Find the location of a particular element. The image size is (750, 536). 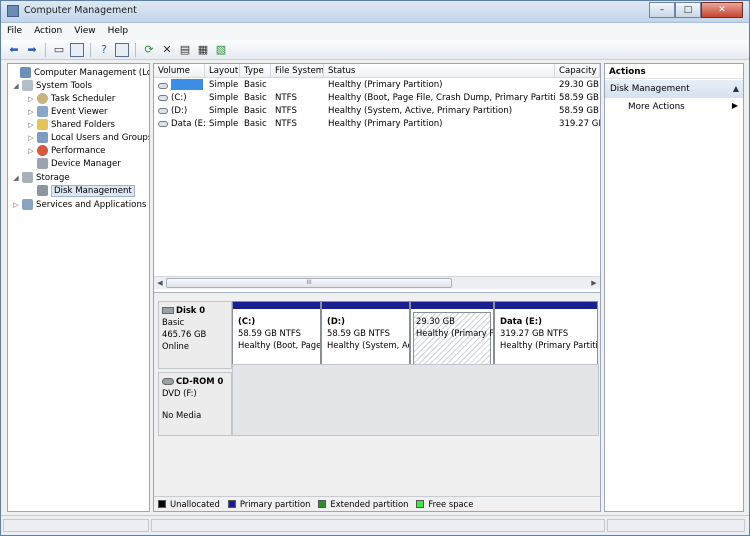

column-header-layout: Layout is located at coordinates (222, 71).